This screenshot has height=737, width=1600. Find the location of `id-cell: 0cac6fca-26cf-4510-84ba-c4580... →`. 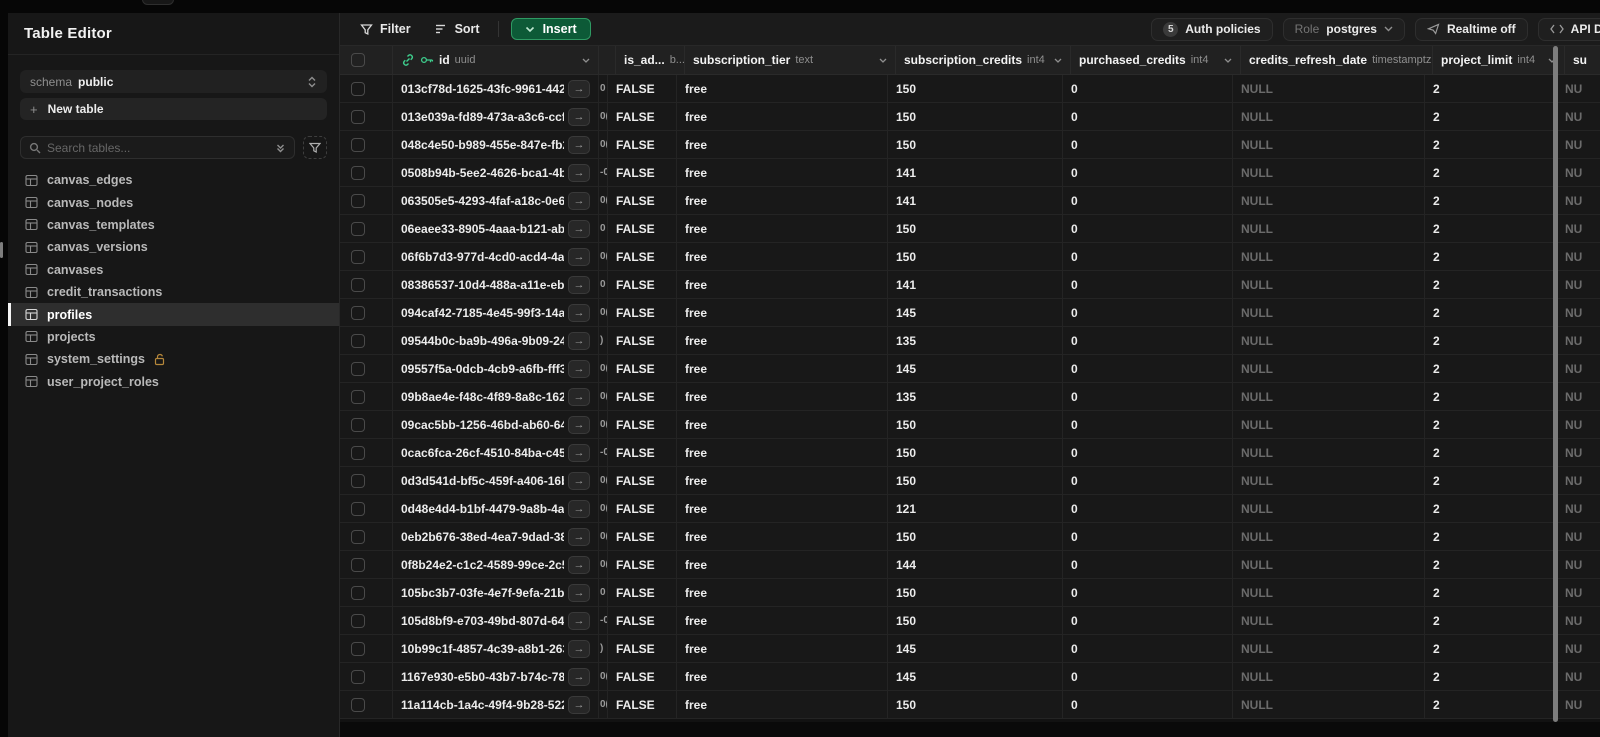

id-cell: 0cac6fca-26cf-4510-84ba-c4580... → is located at coordinates (496, 452).